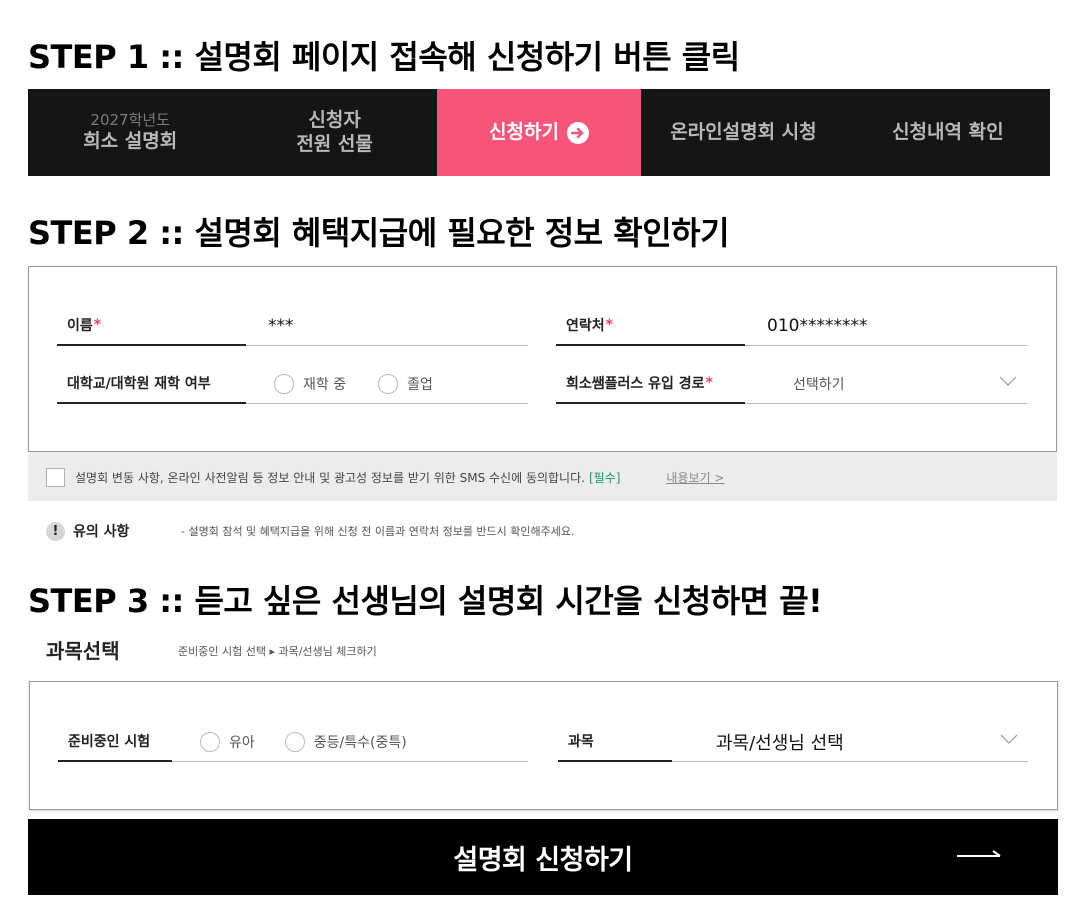 This screenshot has height=907, width=1080. I want to click on nav-item-online-watch: 온라인설명회 시청, so click(743, 132).